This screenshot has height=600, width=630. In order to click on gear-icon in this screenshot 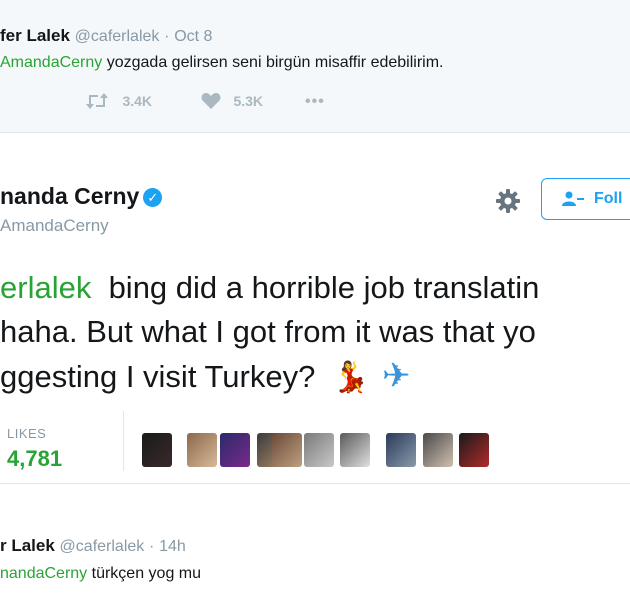, I will do `click(508, 201)`.